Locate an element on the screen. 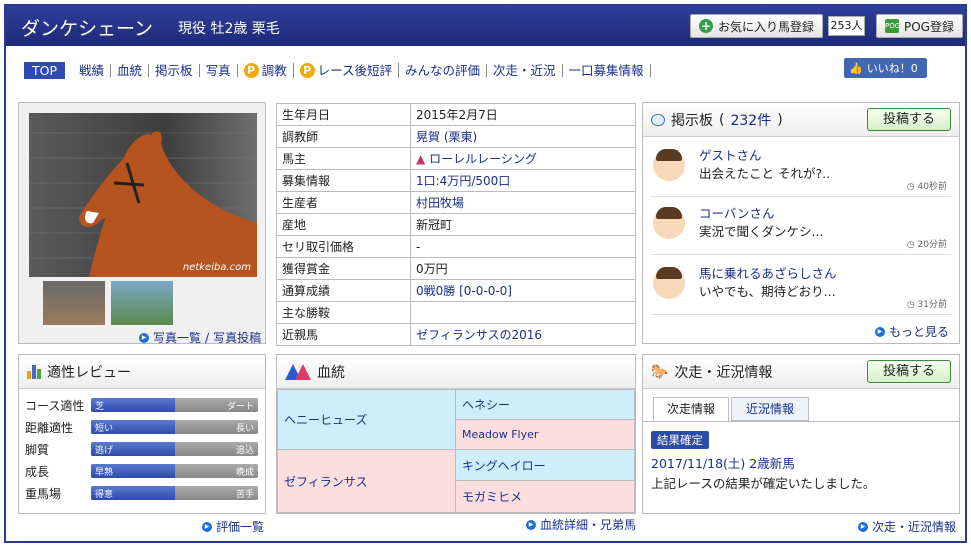 This screenshot has width=971, height=547. aptitude-title: 適性レビュー is located at coordinates (89, 372).